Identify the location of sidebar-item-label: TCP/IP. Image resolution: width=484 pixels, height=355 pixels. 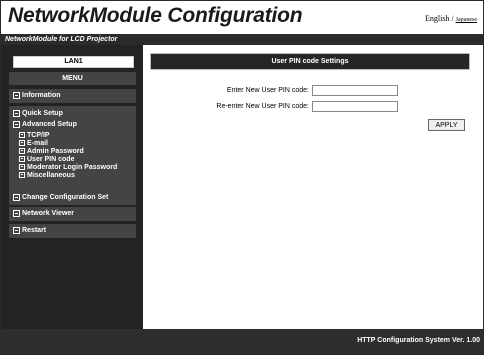
(38, 135).